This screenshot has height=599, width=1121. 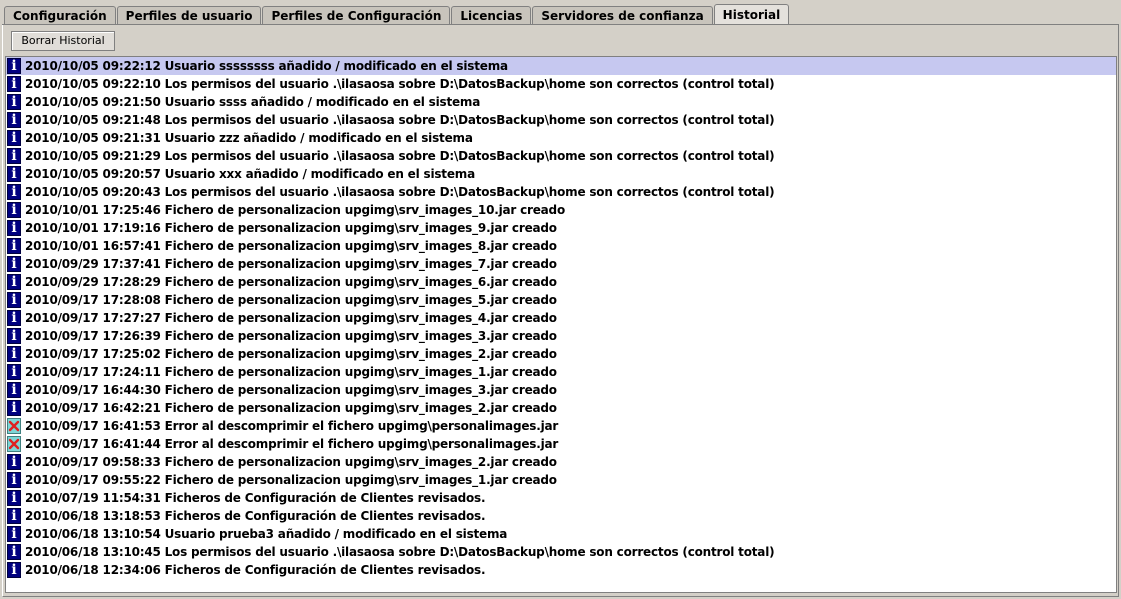 I want to click on clear-history-button: Borrar Historial, so click(x=63, y=41).